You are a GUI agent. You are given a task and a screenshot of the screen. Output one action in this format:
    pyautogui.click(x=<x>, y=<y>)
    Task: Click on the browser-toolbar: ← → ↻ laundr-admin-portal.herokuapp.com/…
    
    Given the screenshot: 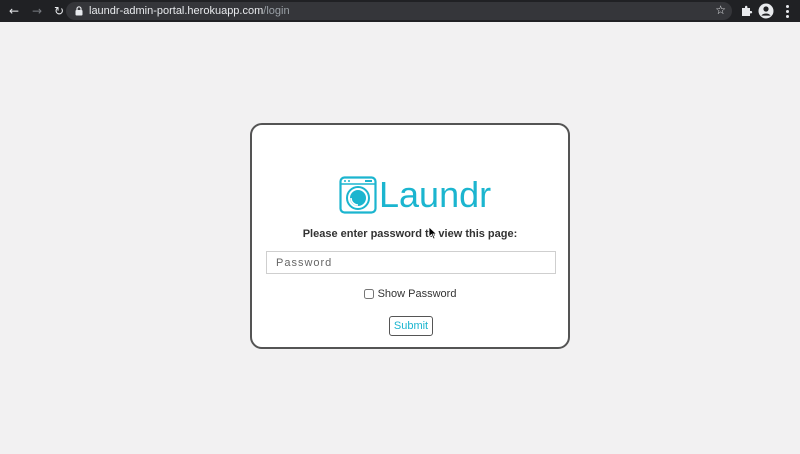 What is the action you would take?
    pyautogui.click(x=400, y=11)
    